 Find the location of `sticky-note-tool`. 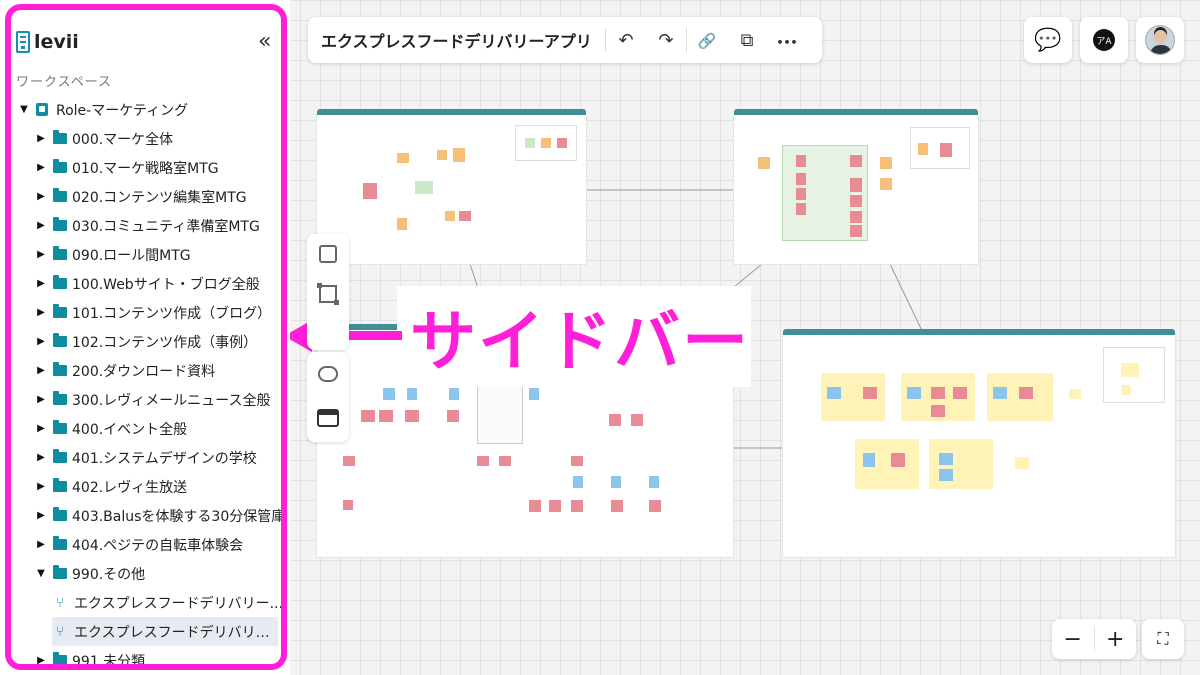

sticky-note-tool is located at coordinates (328, 254).